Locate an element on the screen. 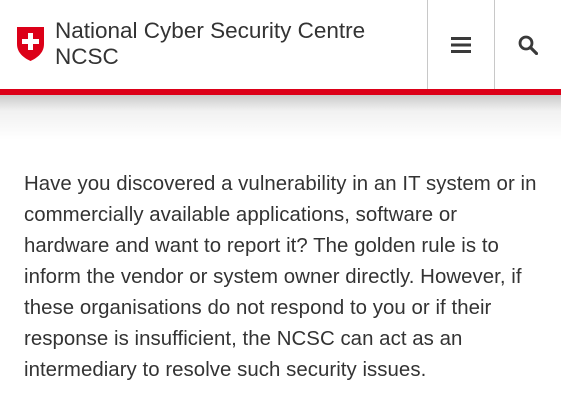 This screenshot has width=561, height=410. hamburger-menu-icon is located at coordinates (461, 44).